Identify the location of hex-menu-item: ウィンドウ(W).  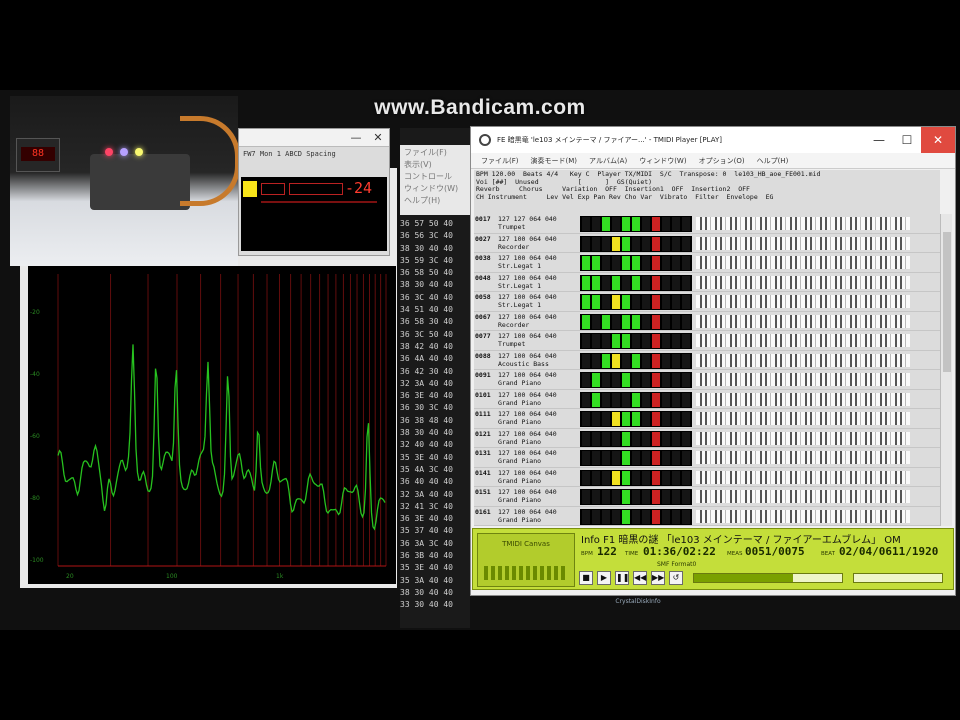
(435, 189).